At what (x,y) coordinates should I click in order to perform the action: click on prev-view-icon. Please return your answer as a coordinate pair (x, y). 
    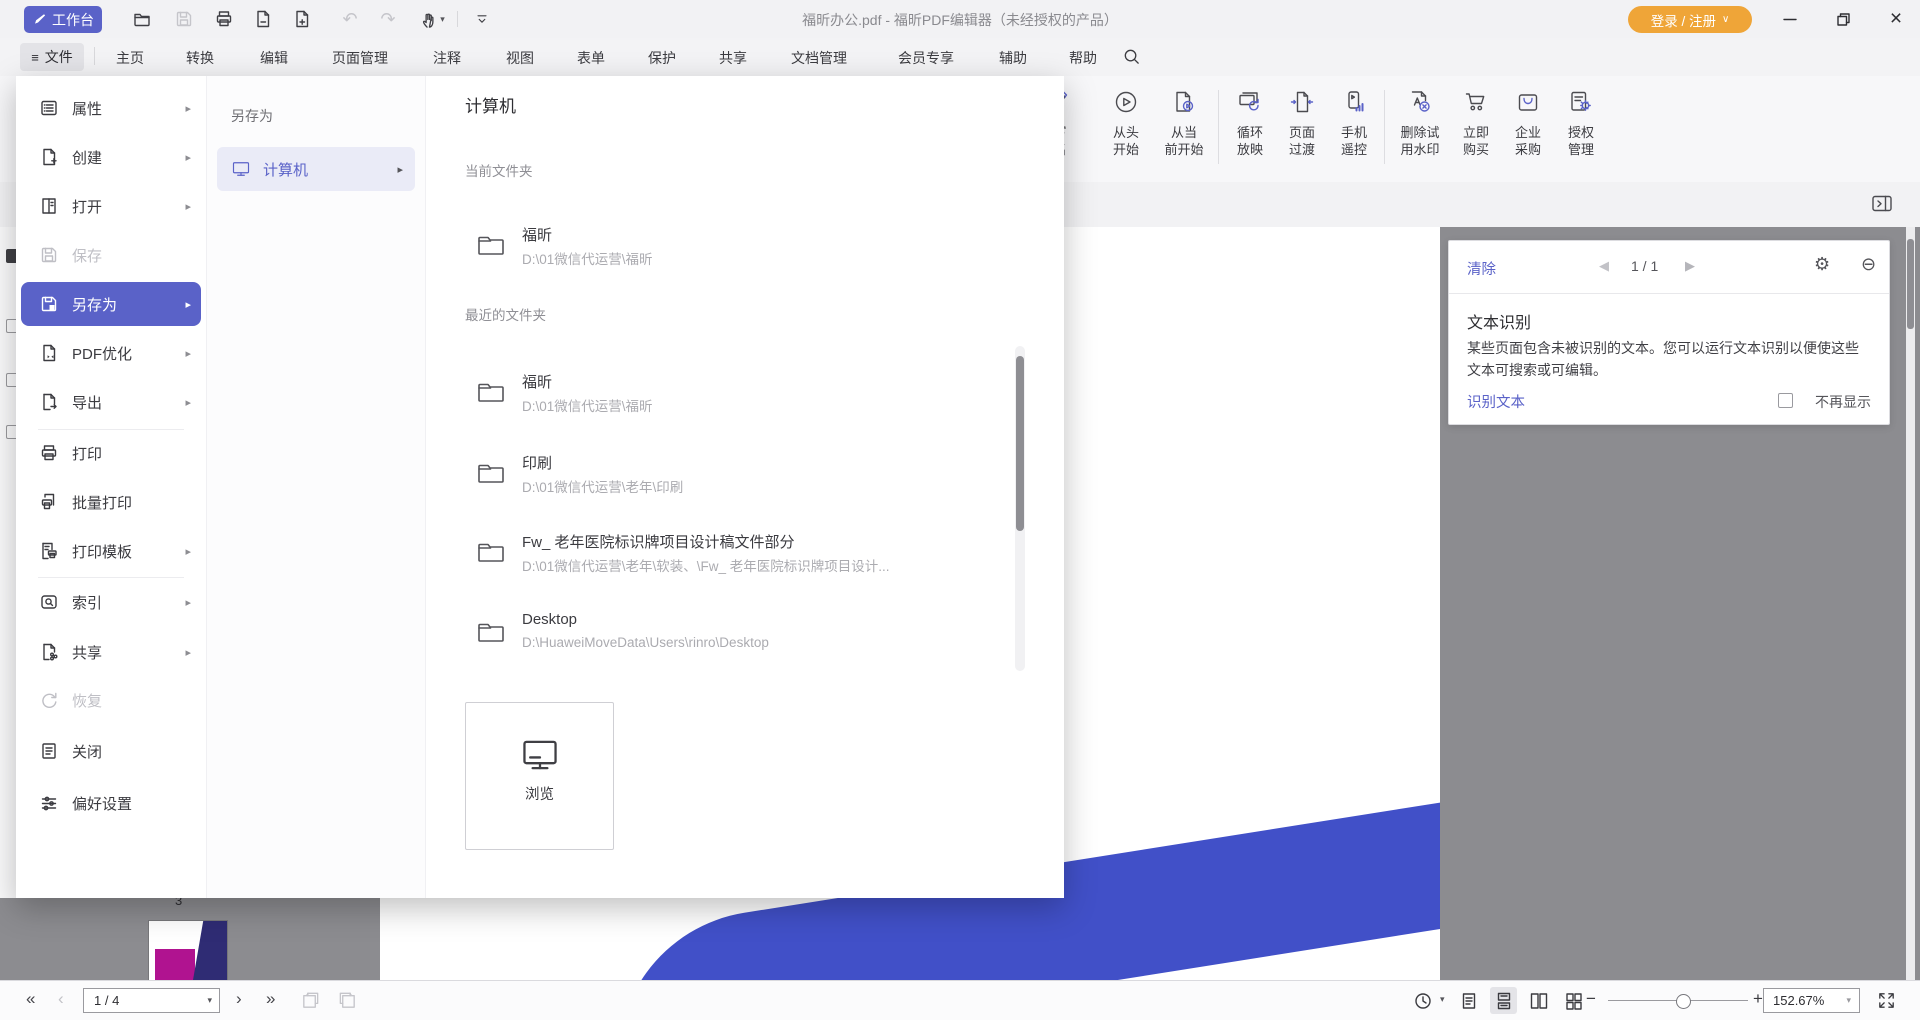
    Looking at the image, I should click on (310, 1000).